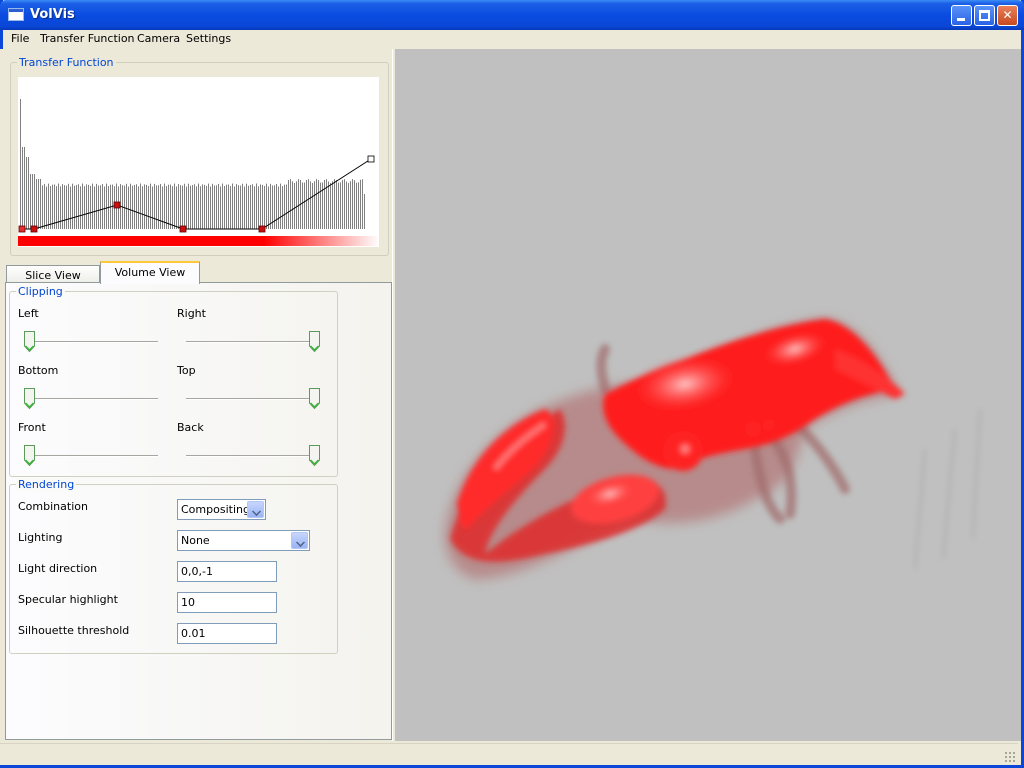  What do you see at coordinates (227, 602) in the screenshot?
I see `specular-highlight-input: 10` at bounding box center [227, 602].